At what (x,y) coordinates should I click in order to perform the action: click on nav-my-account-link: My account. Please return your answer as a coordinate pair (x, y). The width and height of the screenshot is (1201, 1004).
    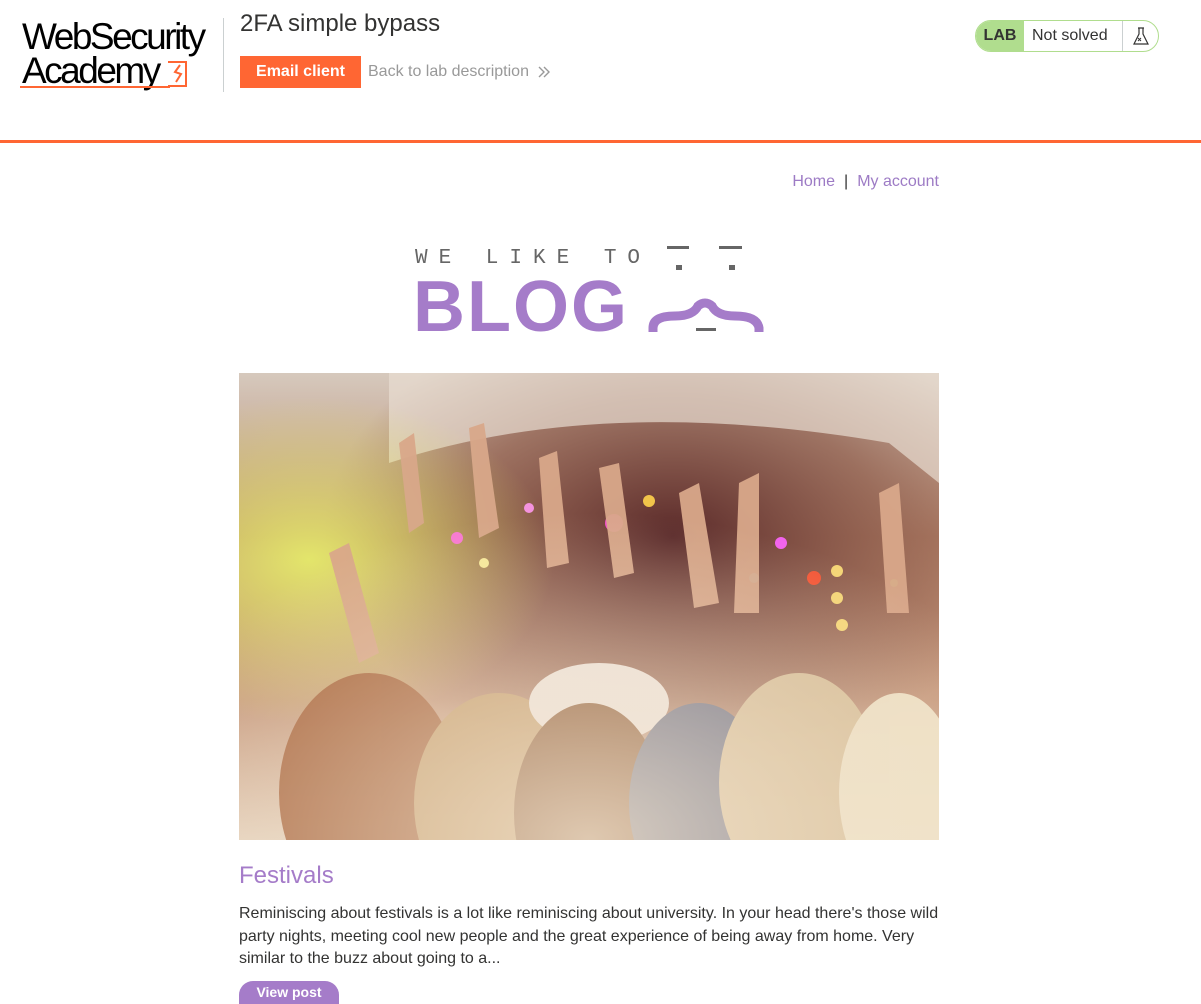
    Looking at the image, I should click on (898, 181).